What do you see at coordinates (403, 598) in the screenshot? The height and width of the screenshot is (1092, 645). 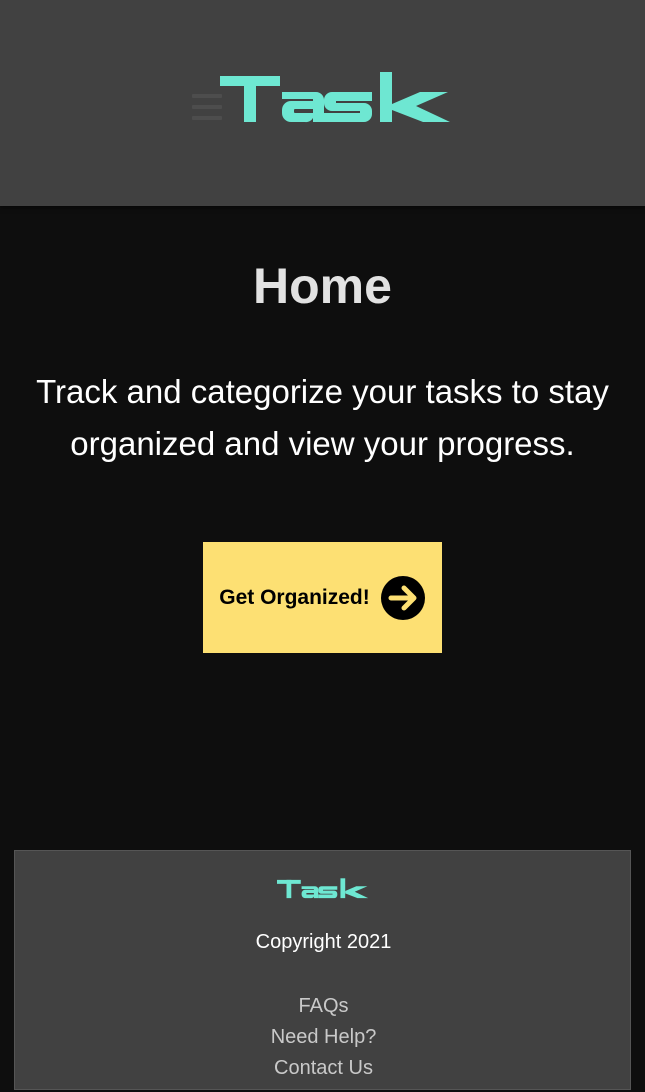 I see `arrow-right-circle-icon` at bounding box center [403, 598].